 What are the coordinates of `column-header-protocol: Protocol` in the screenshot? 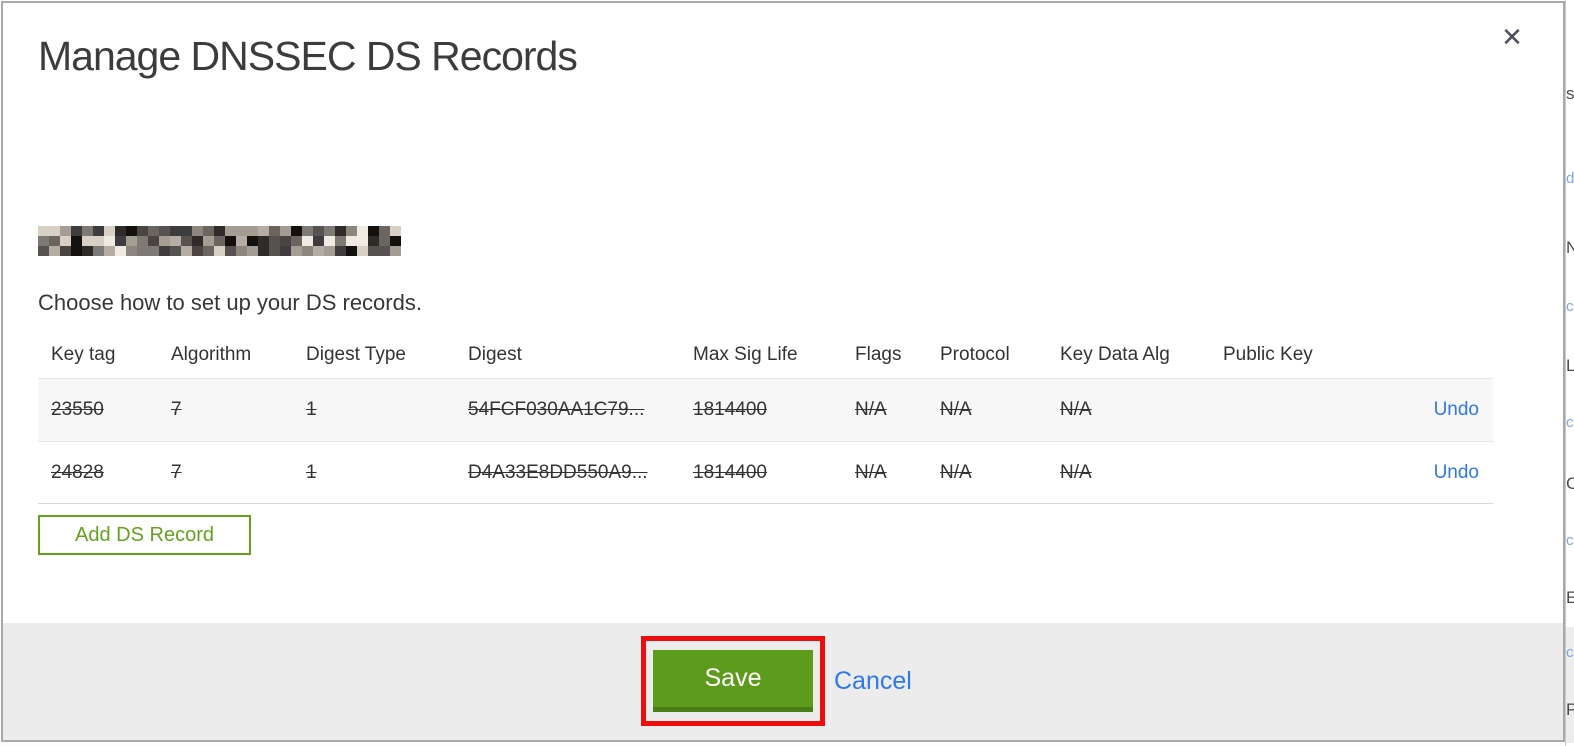 It's located at (975, 354).